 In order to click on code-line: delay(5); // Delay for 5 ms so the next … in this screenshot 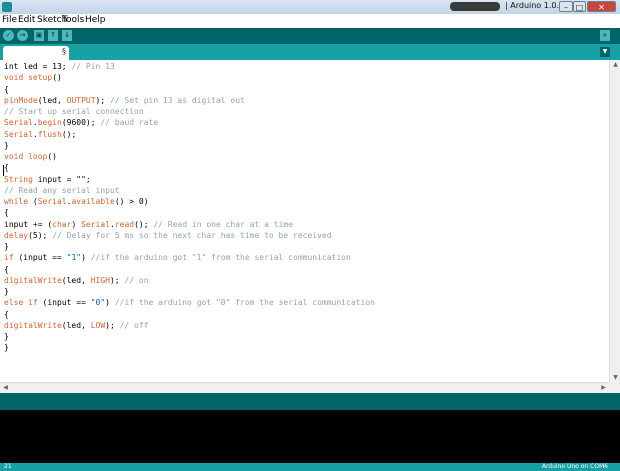, I will do `click(168, 235)`.